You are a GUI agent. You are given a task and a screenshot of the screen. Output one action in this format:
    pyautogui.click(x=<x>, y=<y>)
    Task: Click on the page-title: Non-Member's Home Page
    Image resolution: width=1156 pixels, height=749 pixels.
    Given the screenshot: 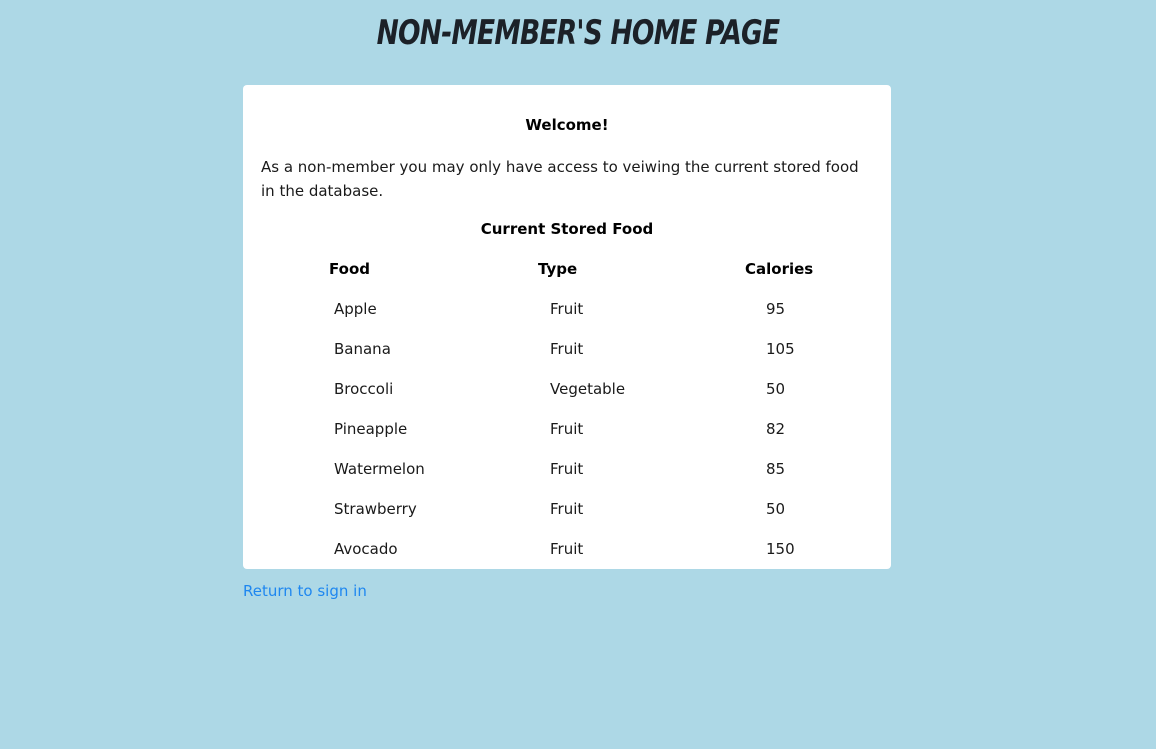 What is the action you would take?
    pyautogui.click(x=578, y=33)
    